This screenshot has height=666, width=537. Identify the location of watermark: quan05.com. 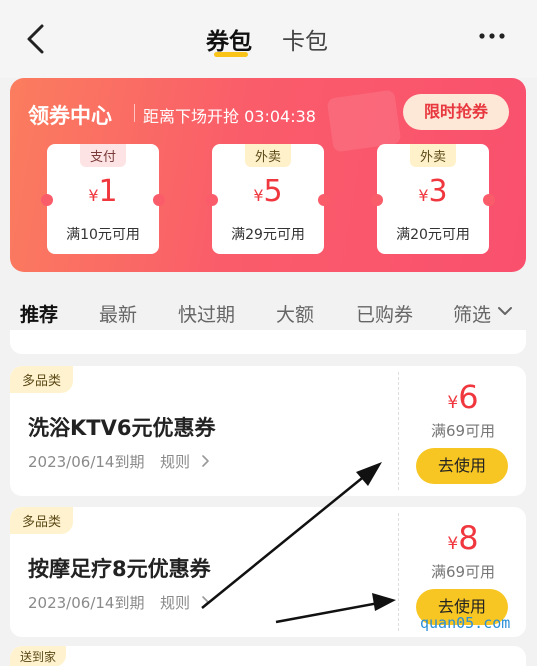
(465, 623).